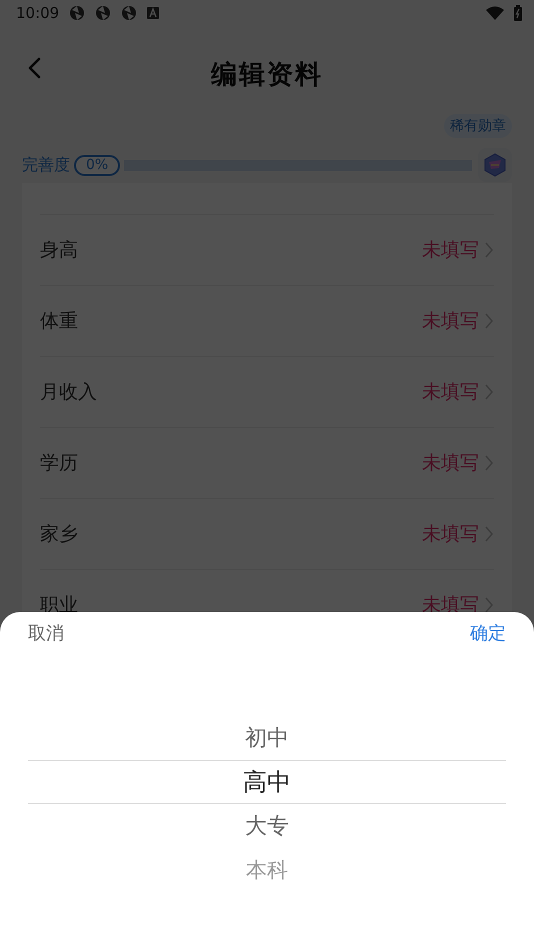 The height and width of the screenshot is (950, 534). I want to click on row-label: 月收入, so click(69, 392).